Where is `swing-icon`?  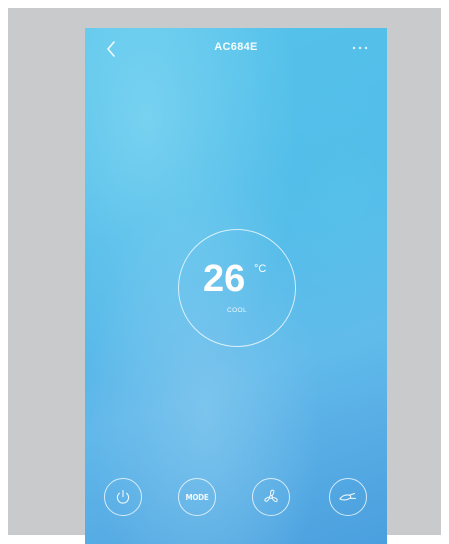
swing-icon is located at coordinates (348, 496).